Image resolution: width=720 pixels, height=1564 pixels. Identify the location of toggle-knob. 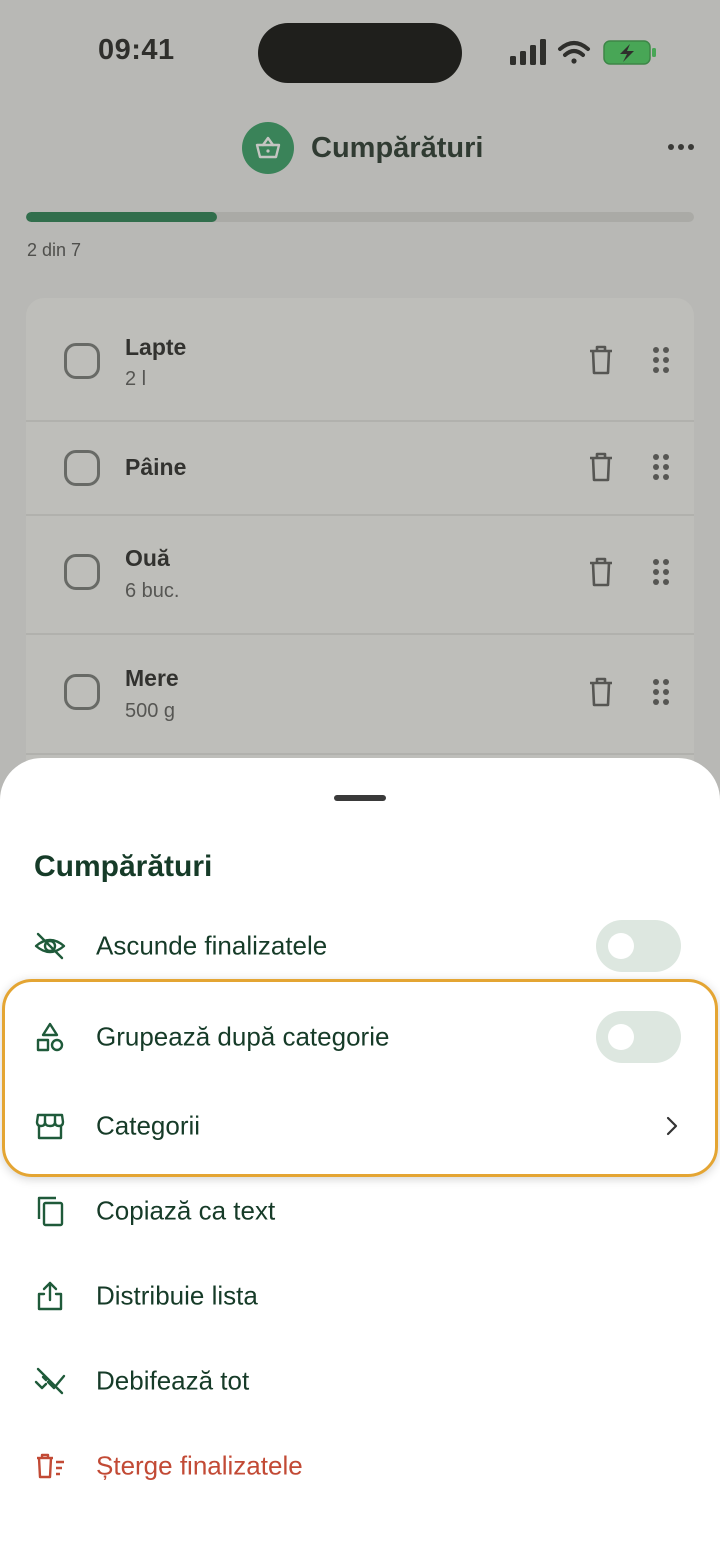
(621, 946).